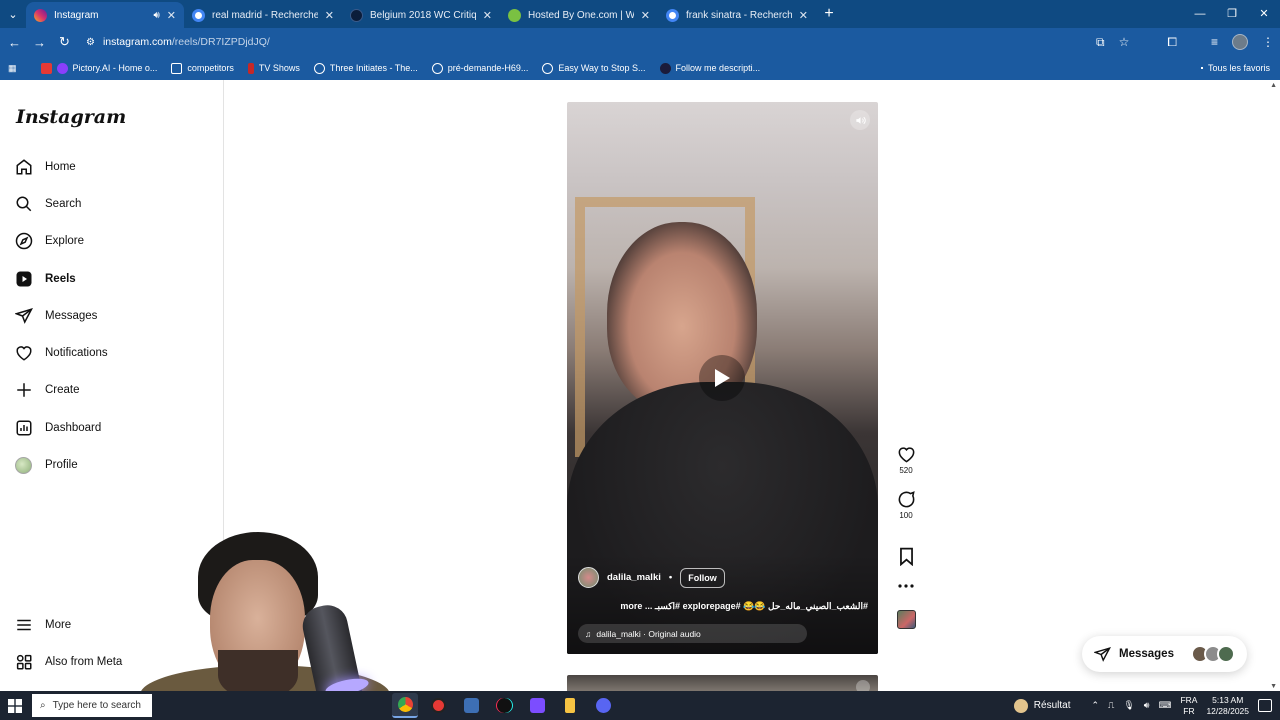 This screenshot has width=1280, height=720. I want to click on play-icon, so click(722, 378).